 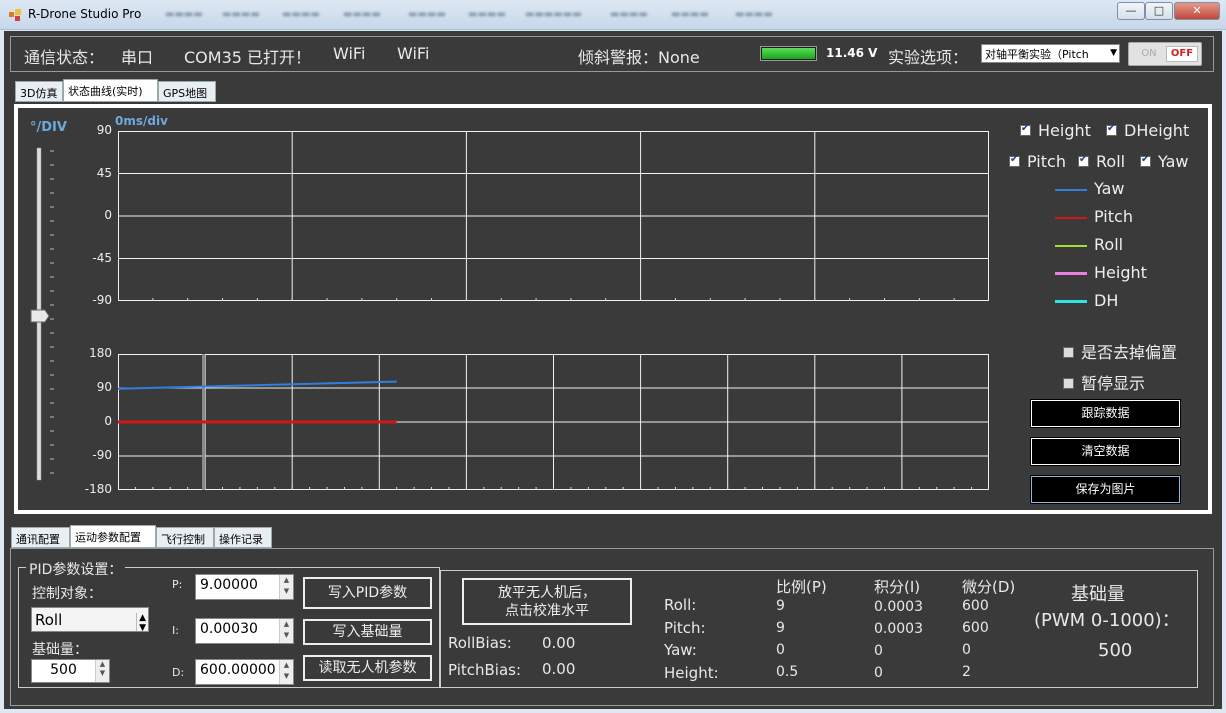 I want to click on row-p: 9, so click(x=780, y=628).